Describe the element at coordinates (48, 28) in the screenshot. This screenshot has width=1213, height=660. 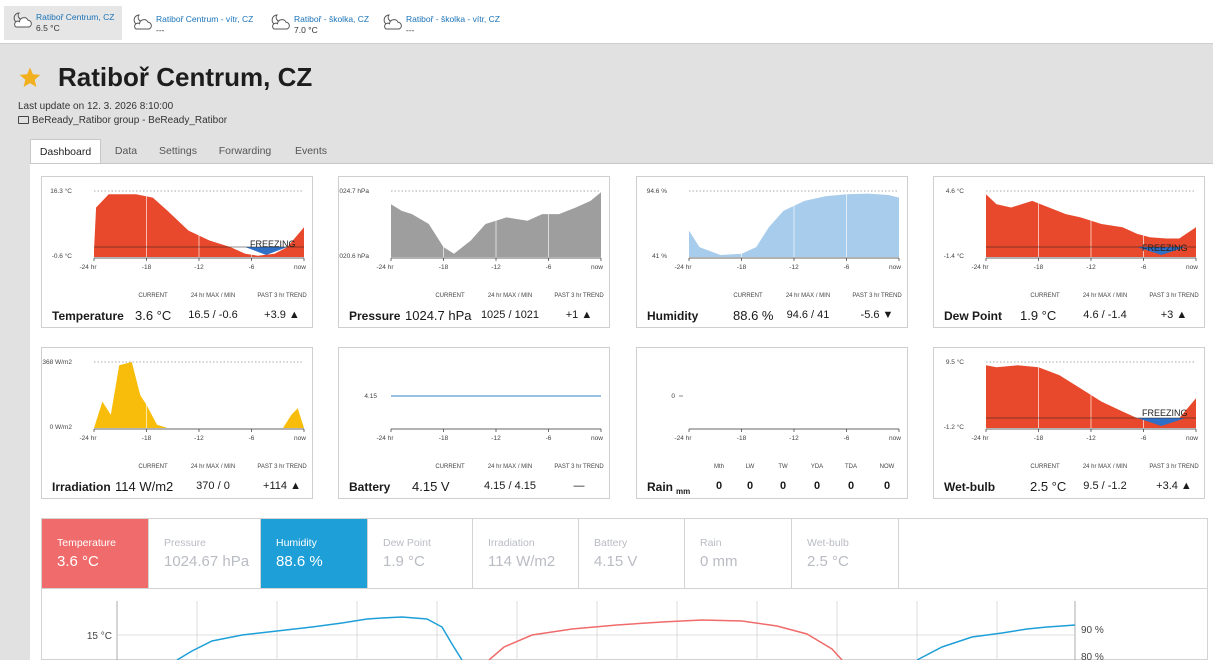
I see `station-value: 6.5 °C` at that location.